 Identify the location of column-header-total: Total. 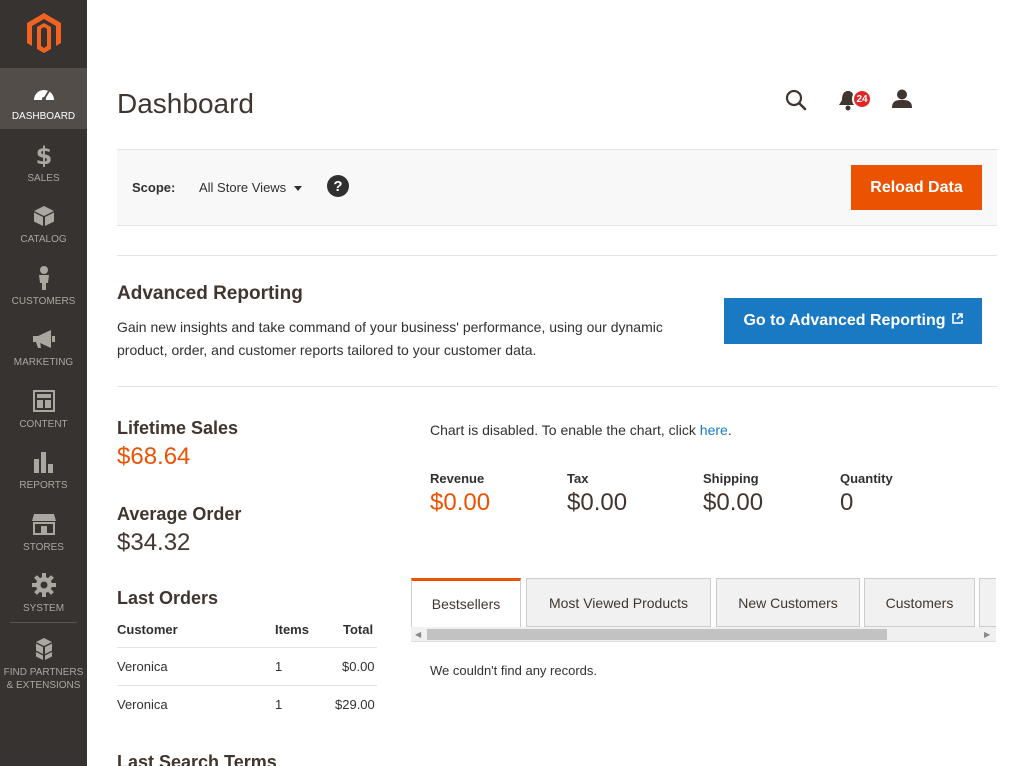
(358, 629).